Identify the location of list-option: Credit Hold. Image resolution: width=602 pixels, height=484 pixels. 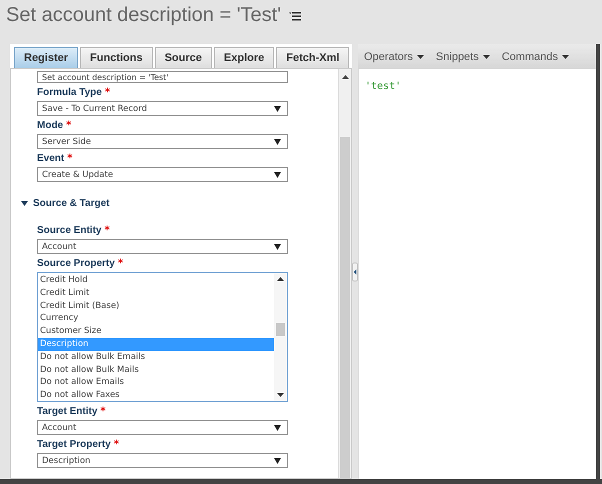
(156, 280).